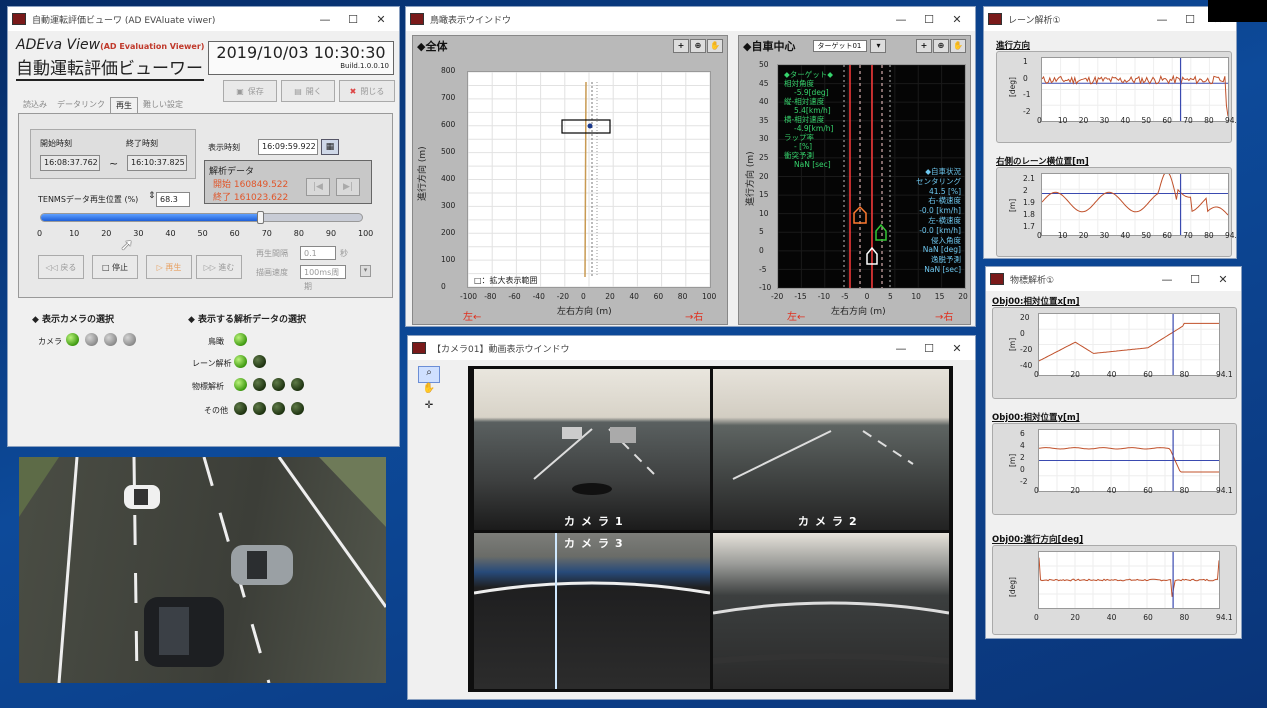  Describe the element at coordinates (804, 119) in the screenshot. I see `target-info-line: 横-相対速度` at that location.